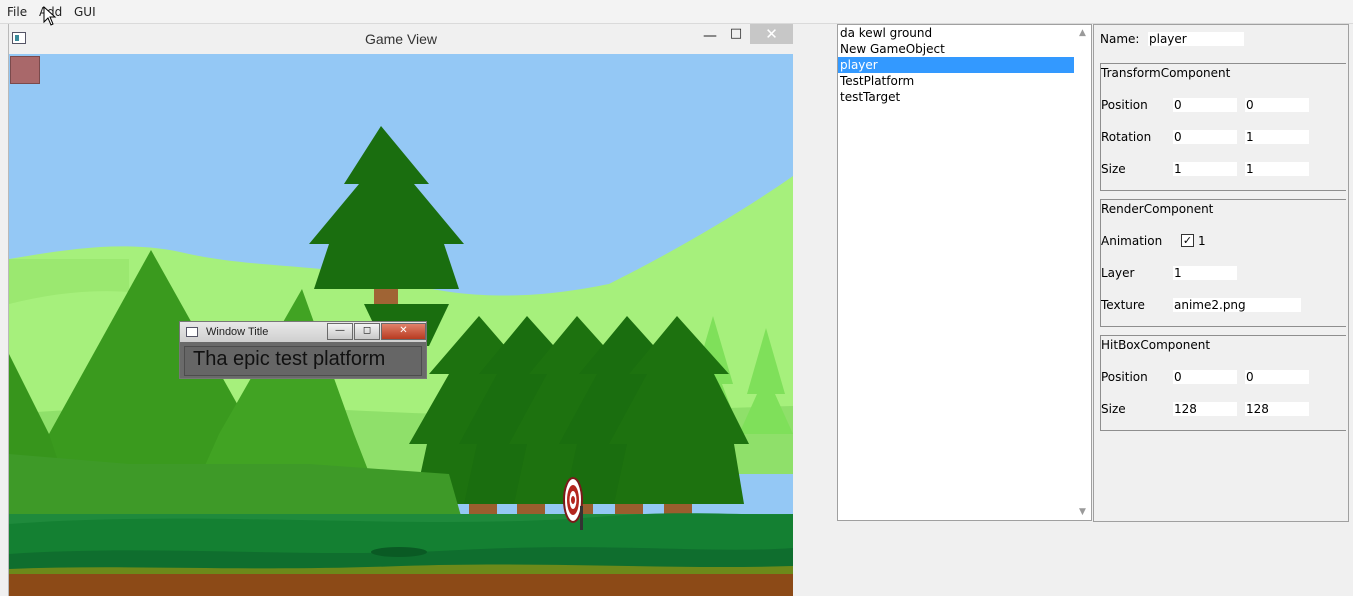 The width and height of the screenshot is (1353, 596). Describe the element at coordinates (25, 70) in the screenshot. I see `player-sprite` at that location.